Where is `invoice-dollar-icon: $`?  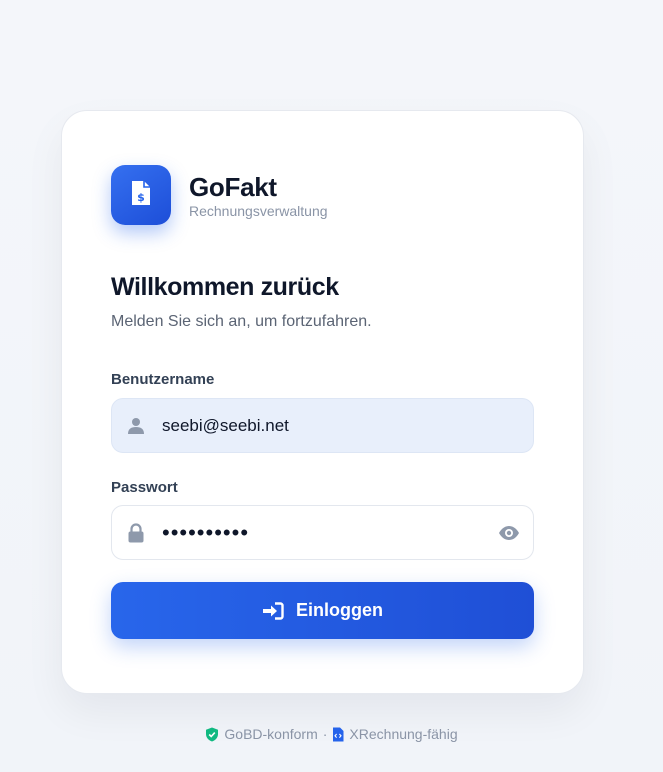 invoice-dollar-icon: $ is located at coordinates (141, 195).